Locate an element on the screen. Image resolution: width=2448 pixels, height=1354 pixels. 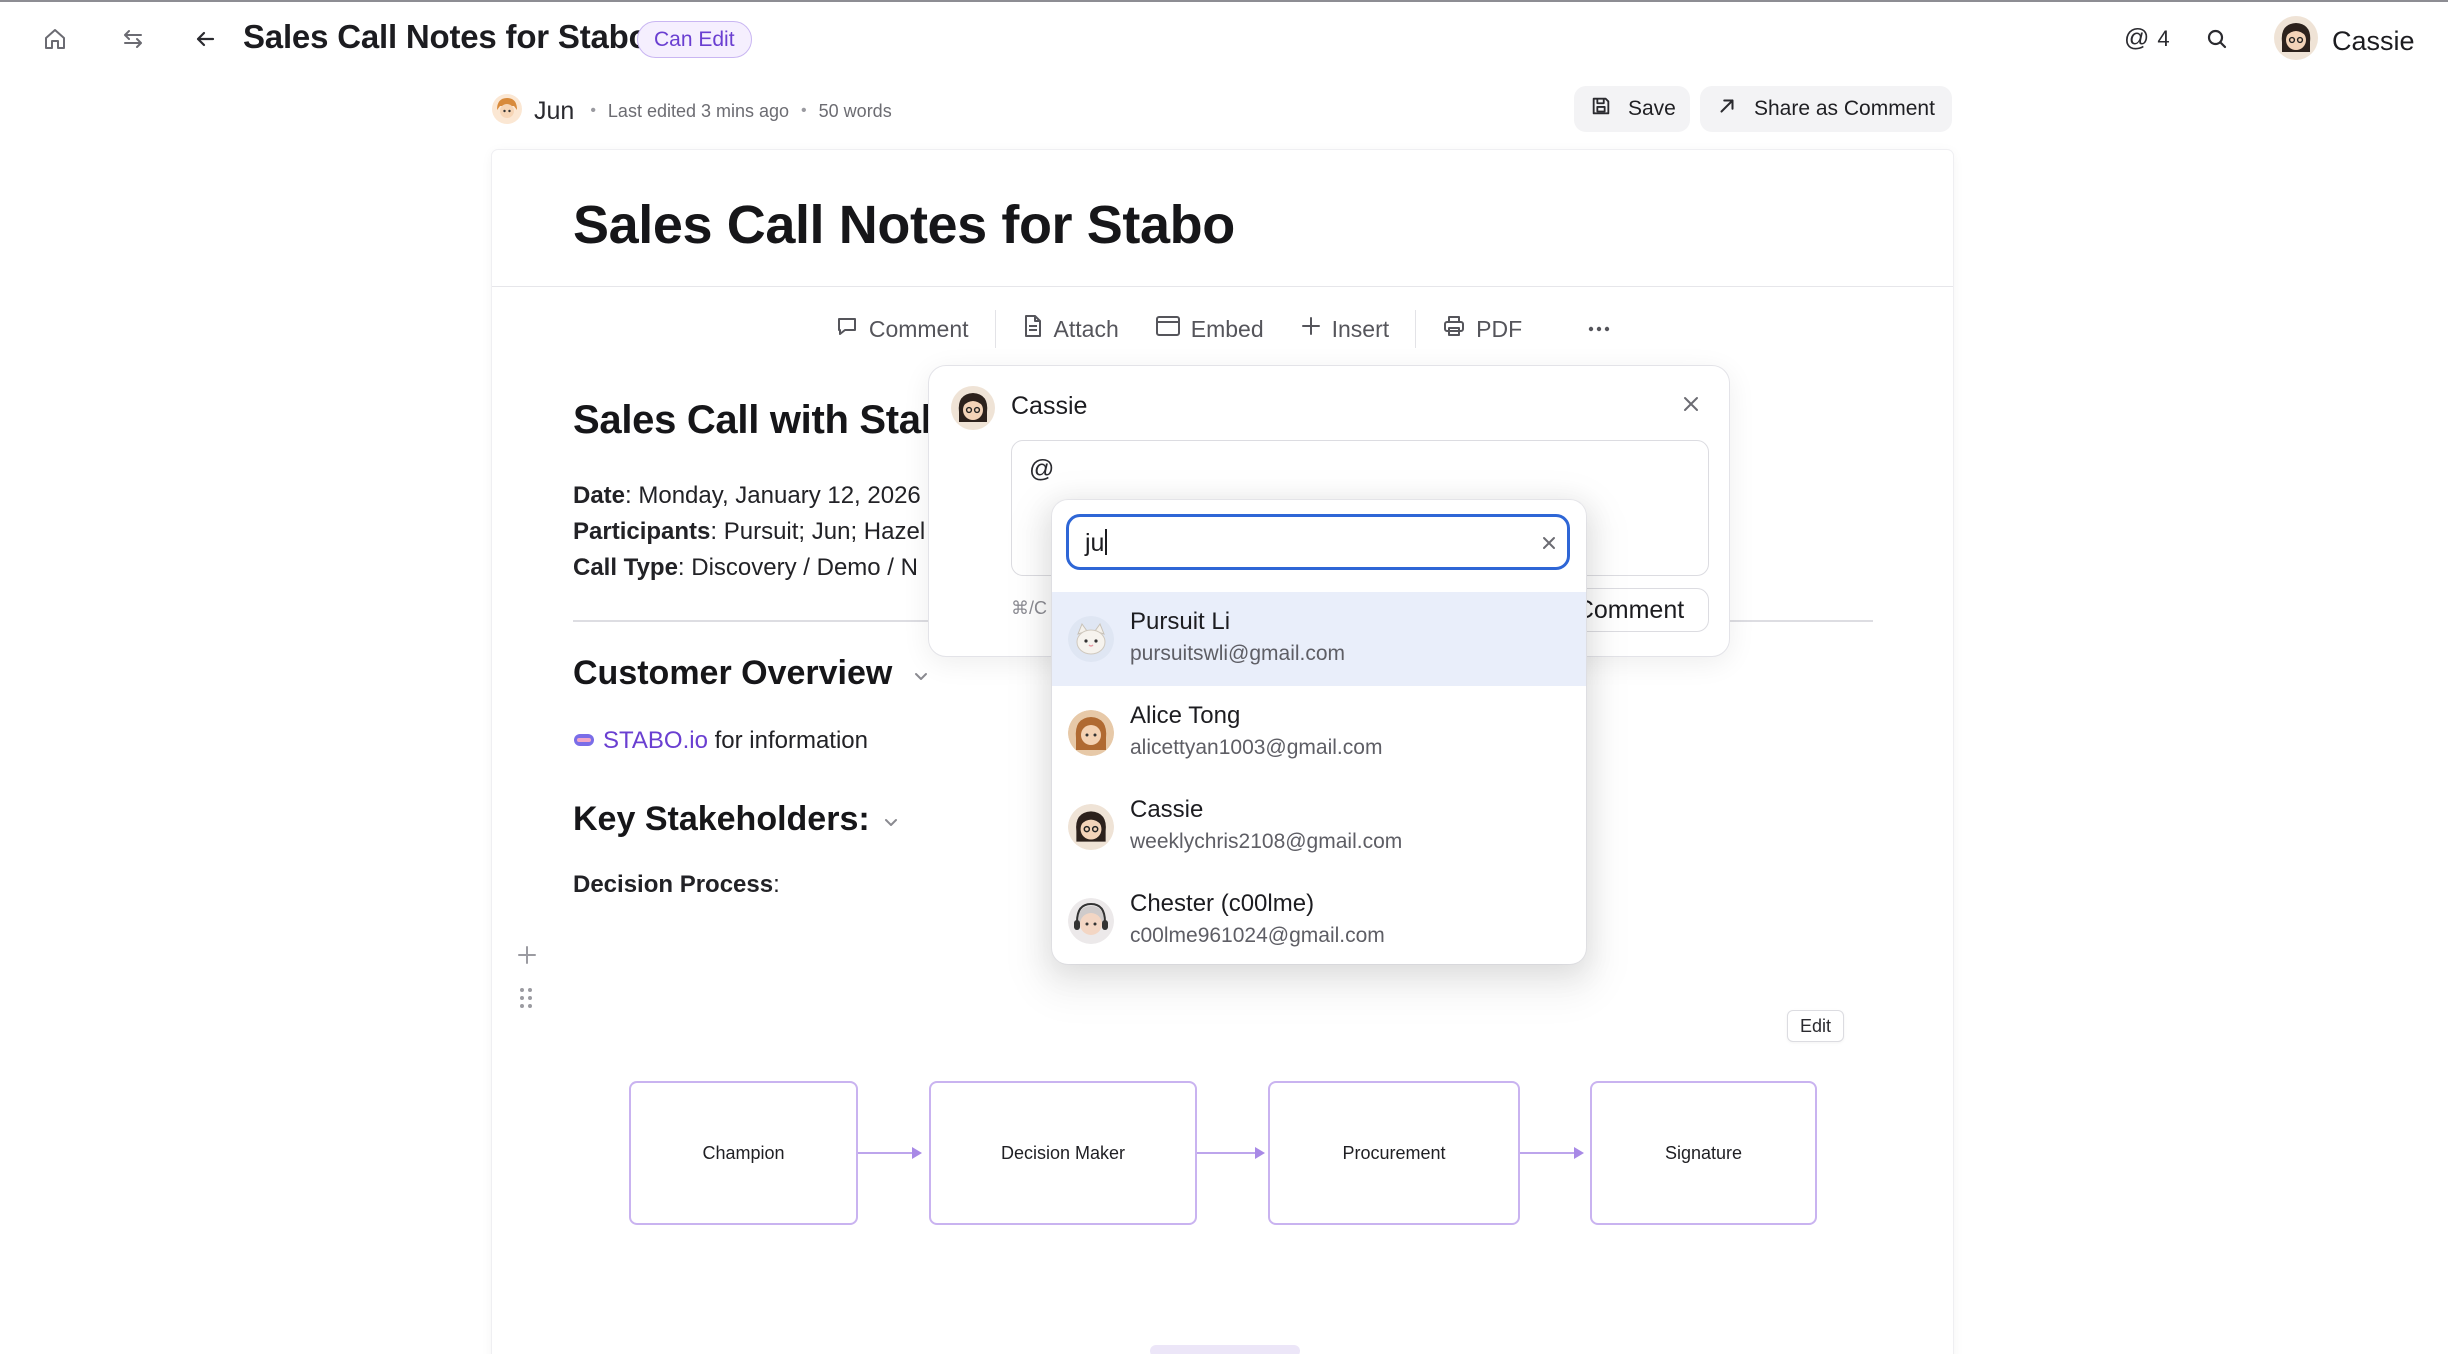
document-meta: Jun • Last edited 3 mins ago • 50 words is located at coordinates (692, 111).